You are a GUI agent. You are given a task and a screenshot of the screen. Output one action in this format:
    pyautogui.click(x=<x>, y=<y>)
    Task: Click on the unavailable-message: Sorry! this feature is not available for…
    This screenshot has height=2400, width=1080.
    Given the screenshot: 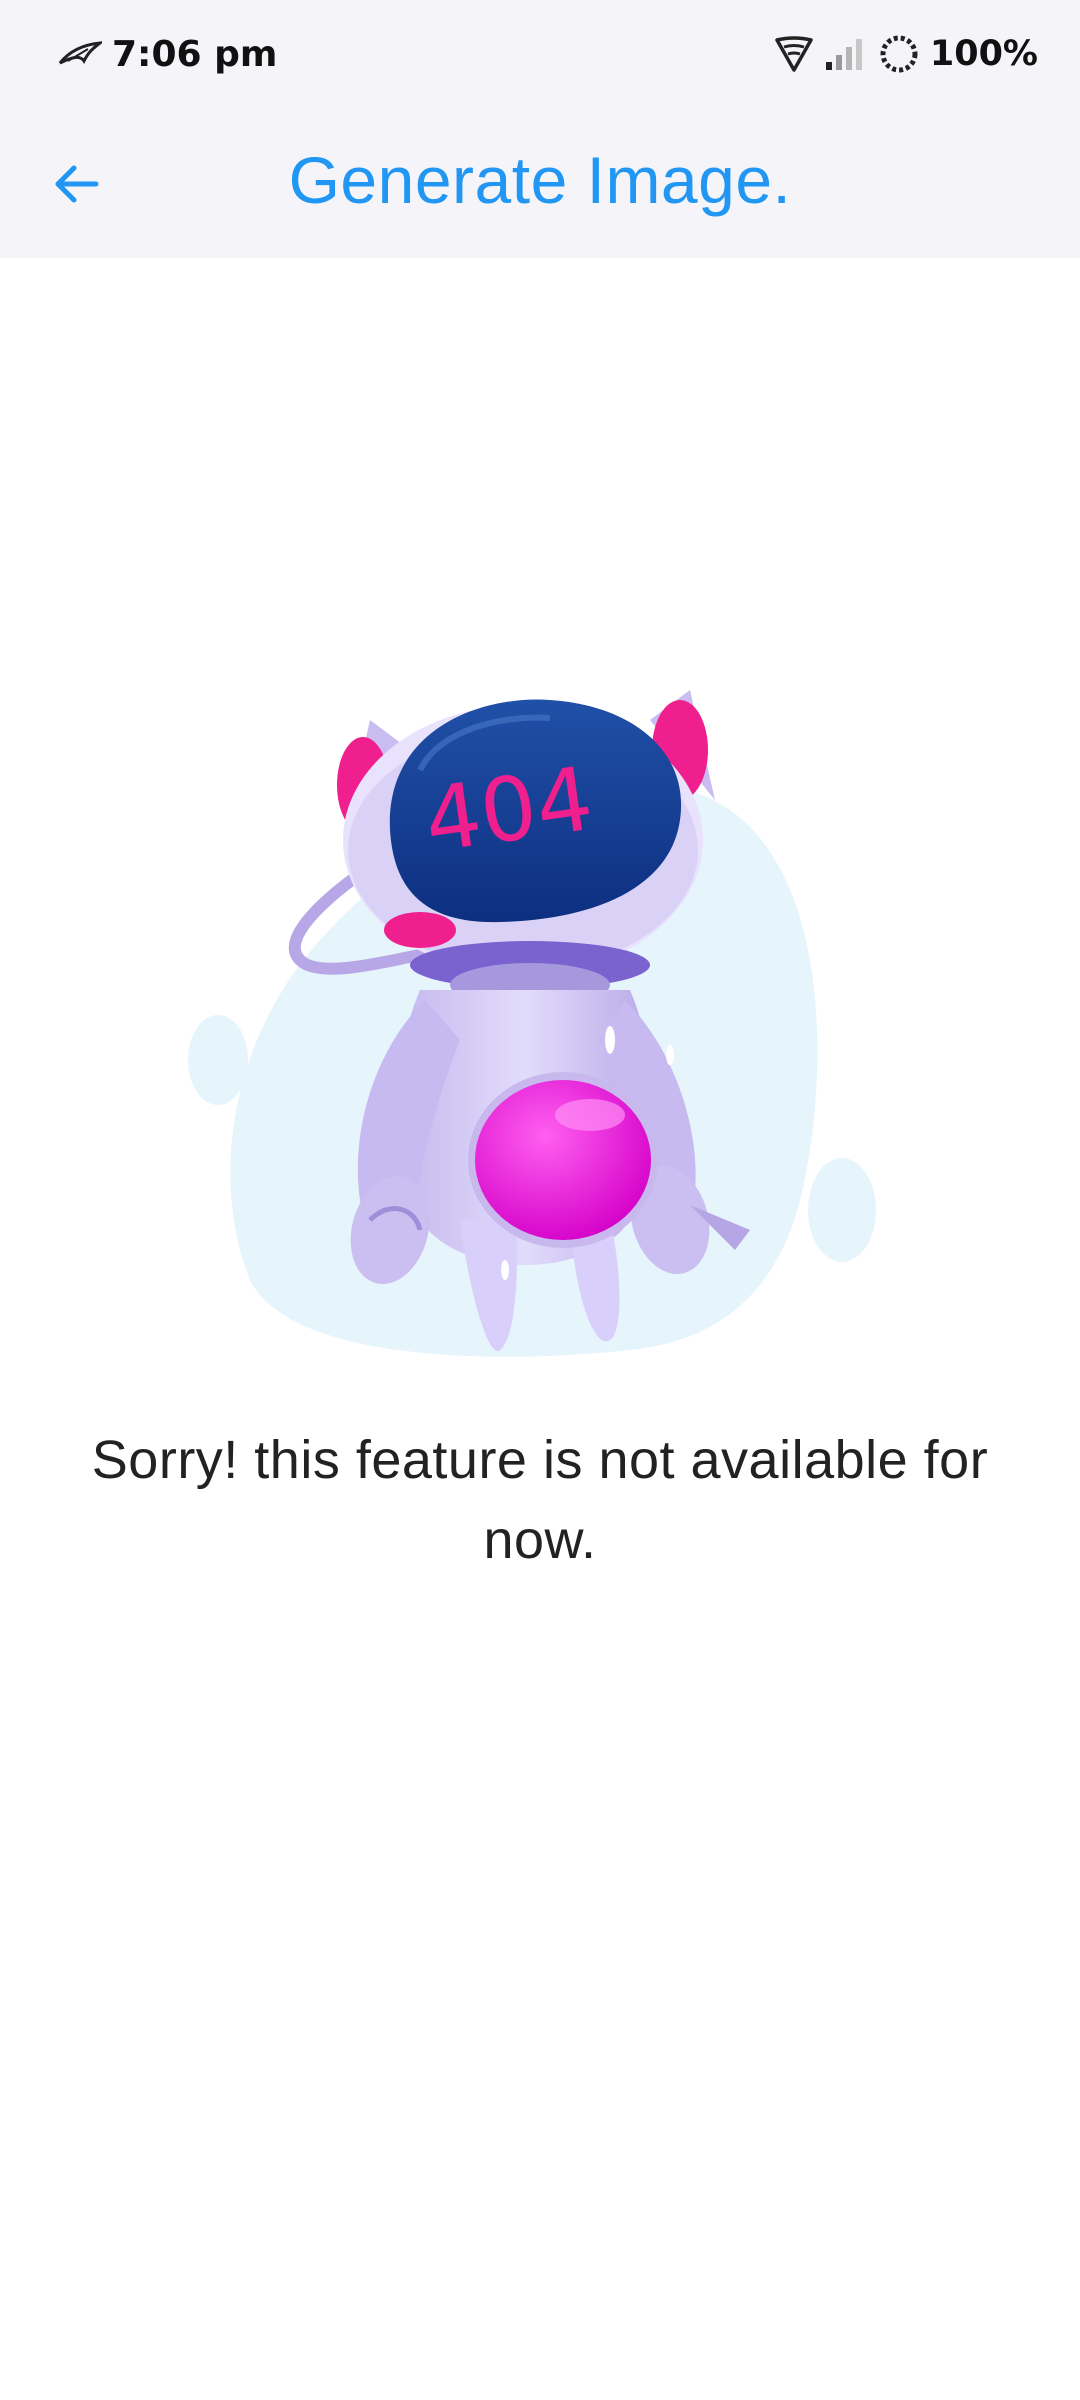 What is the action you would take?
    pyautogui.click(x=540, y=1500)
    